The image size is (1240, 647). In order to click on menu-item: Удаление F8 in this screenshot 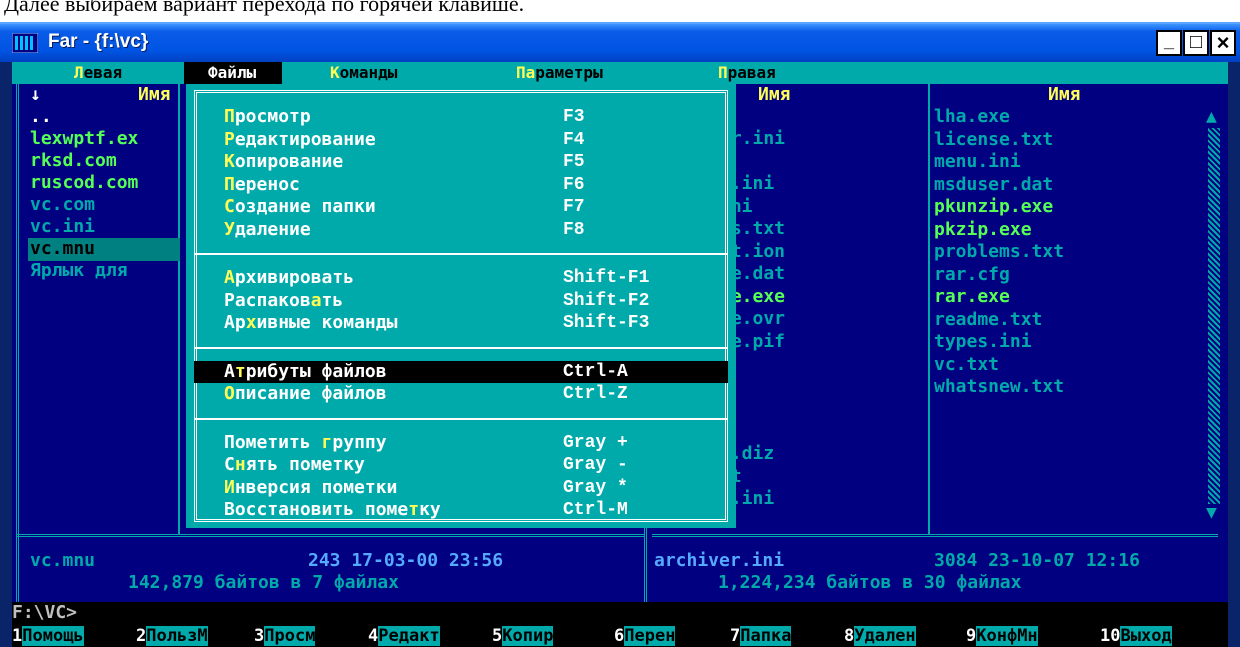, I will do `click(461, 230)`.